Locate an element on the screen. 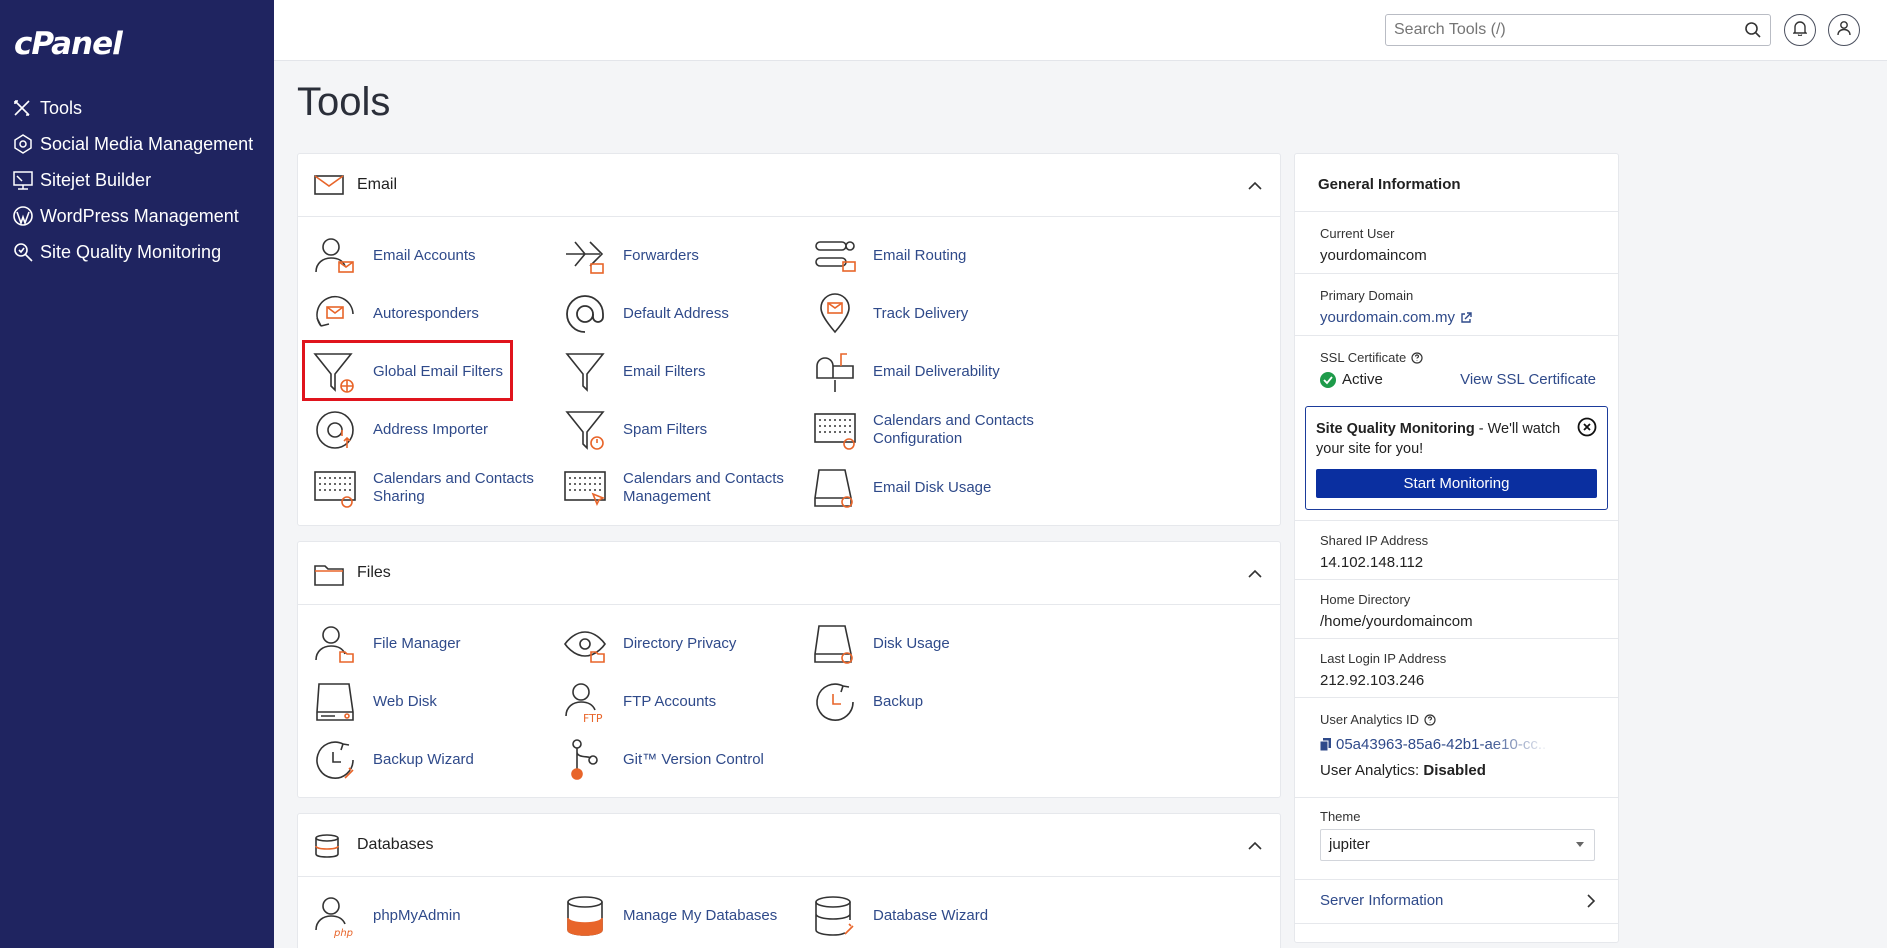  sidebar-item-tools: Tools is located at coordinates (137, 108).